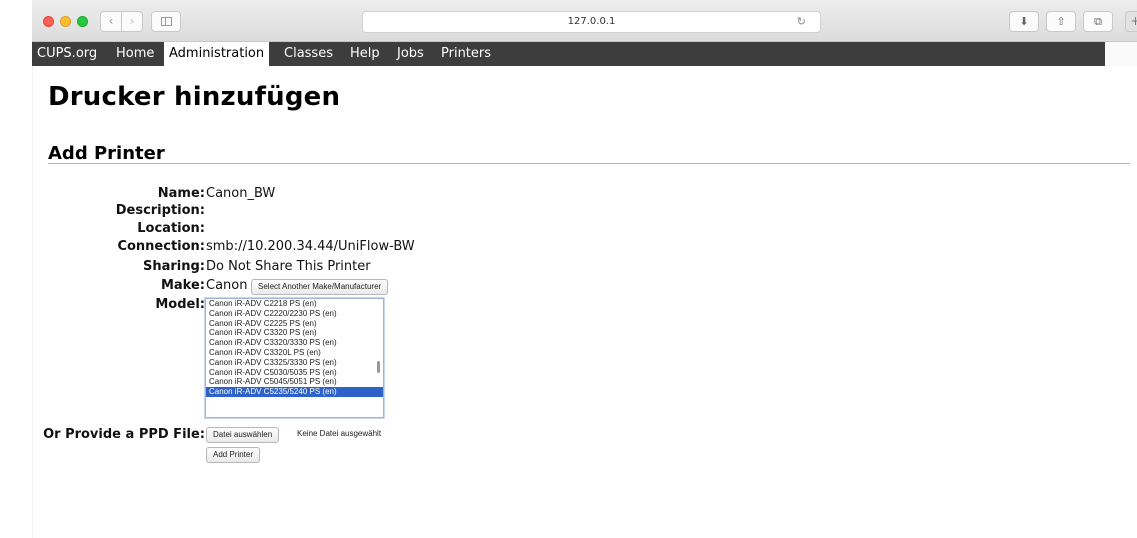  Describe the element at coordinates (233, 455) in the screenshot. I see `add-printer-button: Add Printer` at that location.